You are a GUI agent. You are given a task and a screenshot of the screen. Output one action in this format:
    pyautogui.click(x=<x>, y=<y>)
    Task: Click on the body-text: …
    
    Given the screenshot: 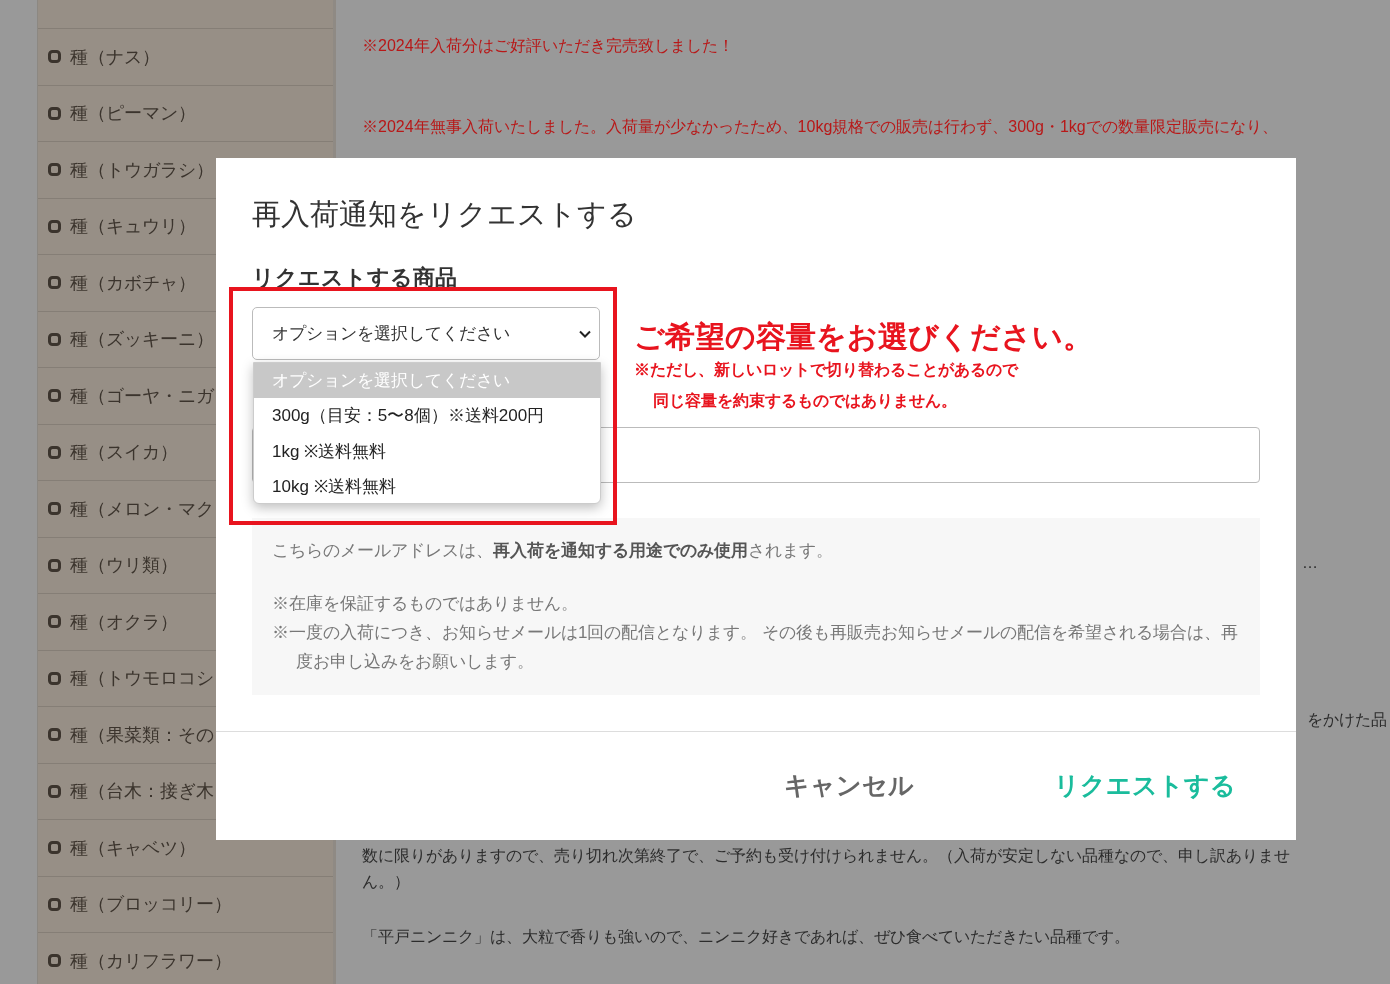 What is the action you would take?
    pyautogui.click(x=1310, y=563)
    